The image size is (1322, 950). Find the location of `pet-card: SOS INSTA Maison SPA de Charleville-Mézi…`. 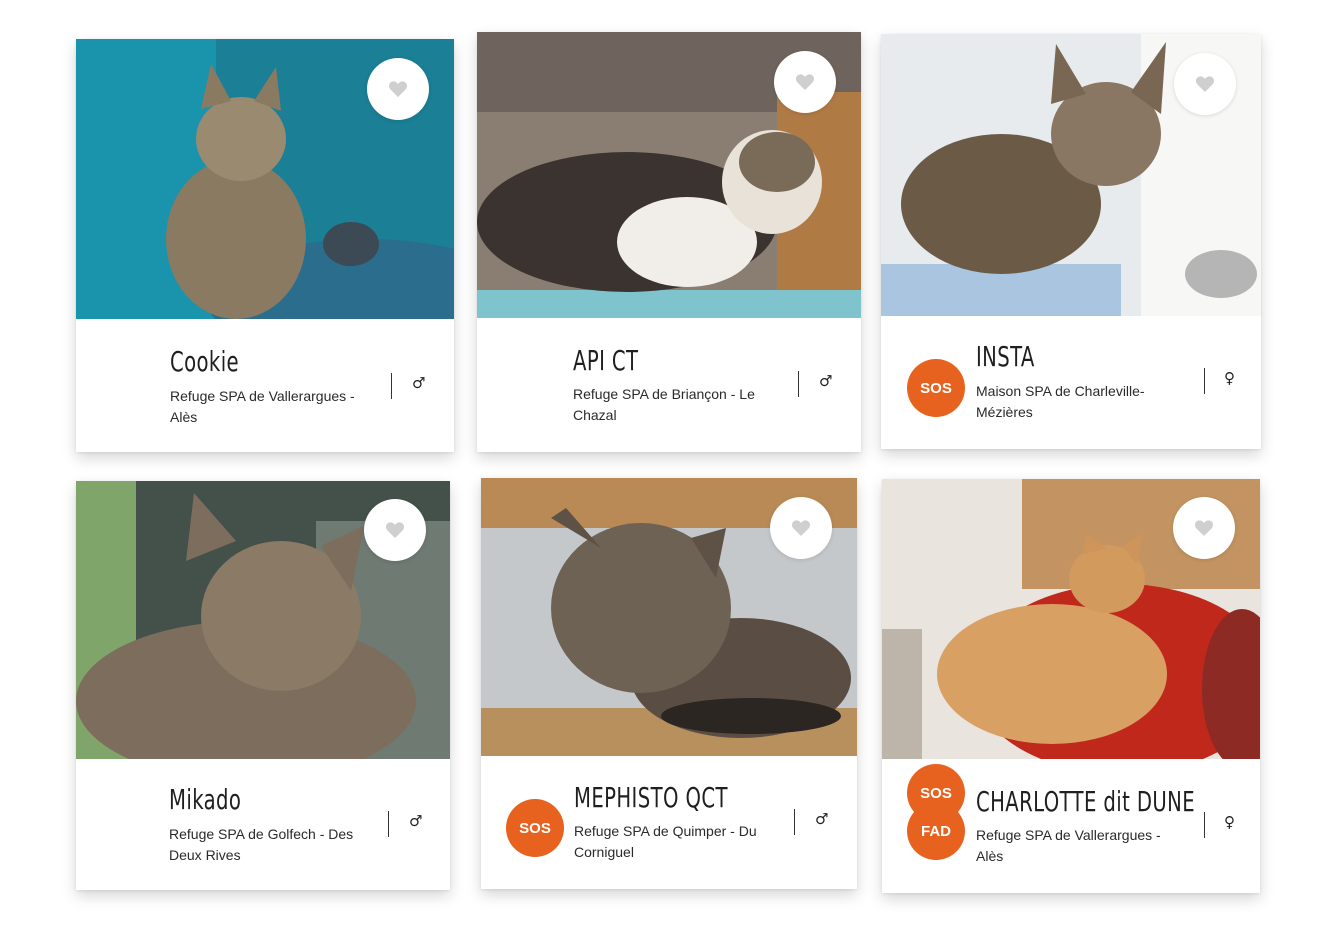

pet-card: SOS INSTA Maison SPA de Charleville-Mézi… is located at coordinates (1071, 241).